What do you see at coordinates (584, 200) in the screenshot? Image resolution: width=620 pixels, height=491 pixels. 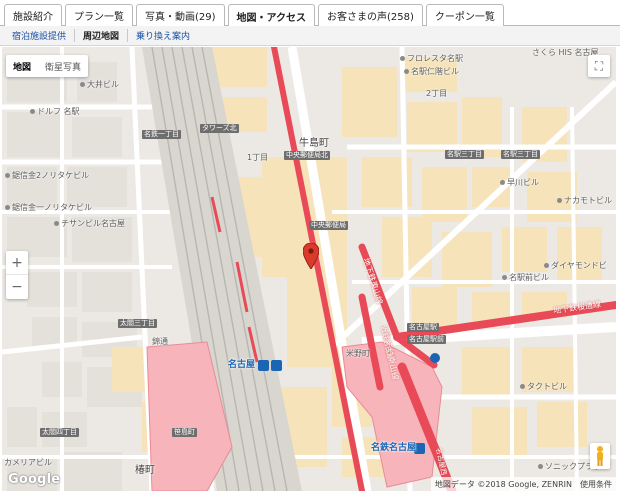 I see `map-label-nakamoto: ナカモトビル` at bounding box center [584, 200].